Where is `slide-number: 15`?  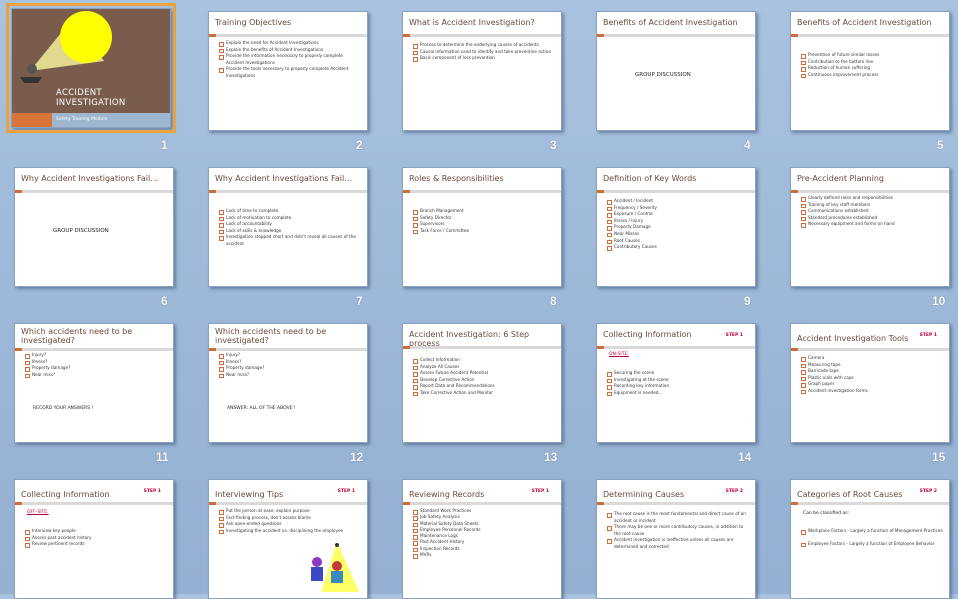 slide-number: 15 is located at coordinates (939, 457).